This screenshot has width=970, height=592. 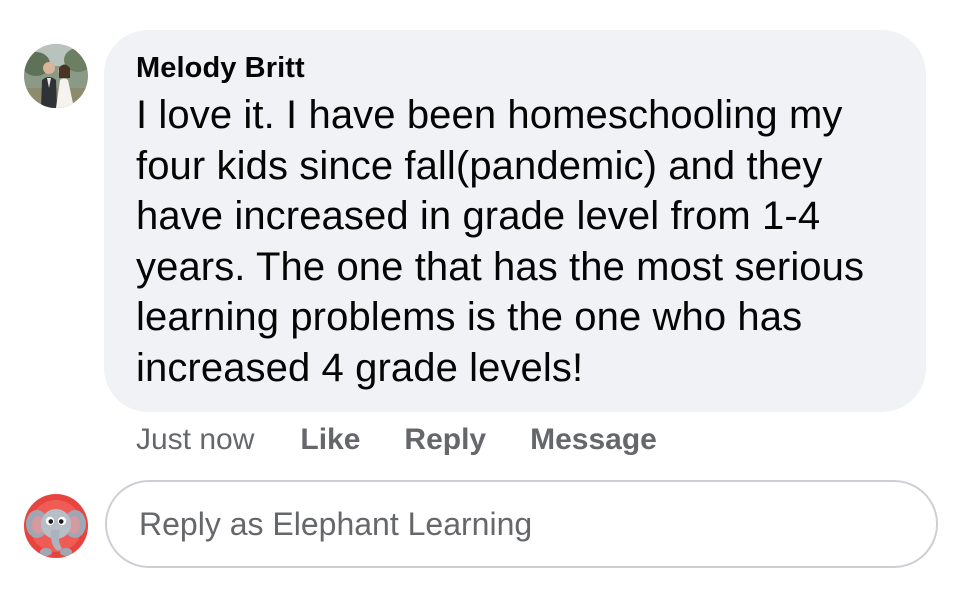 I want to click on comment-timestamp: Just now, so click(x=195, y=440).